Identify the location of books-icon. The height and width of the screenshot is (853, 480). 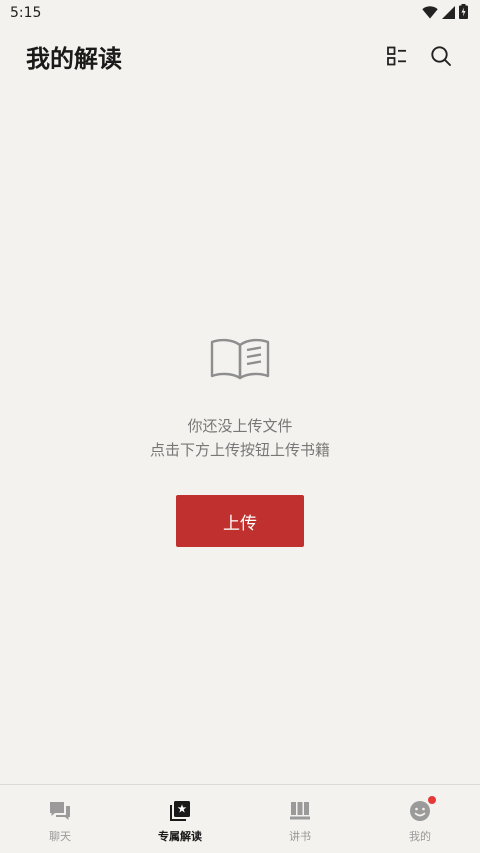
(300, 811).